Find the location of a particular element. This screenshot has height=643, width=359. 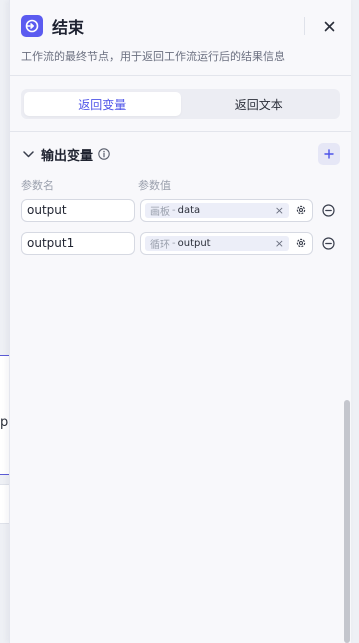

close-icon is located at coordinates (329, 26).